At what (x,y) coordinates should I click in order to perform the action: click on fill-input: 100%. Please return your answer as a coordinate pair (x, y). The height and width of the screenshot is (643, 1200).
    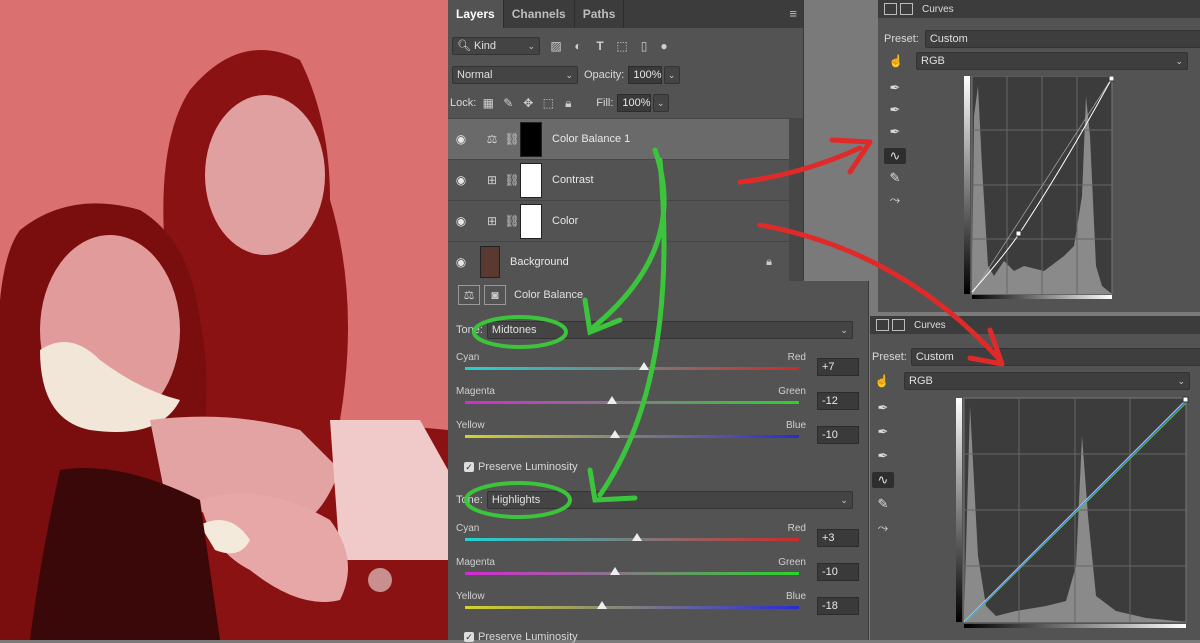
    Looking at the image, I should click on (634, 103).